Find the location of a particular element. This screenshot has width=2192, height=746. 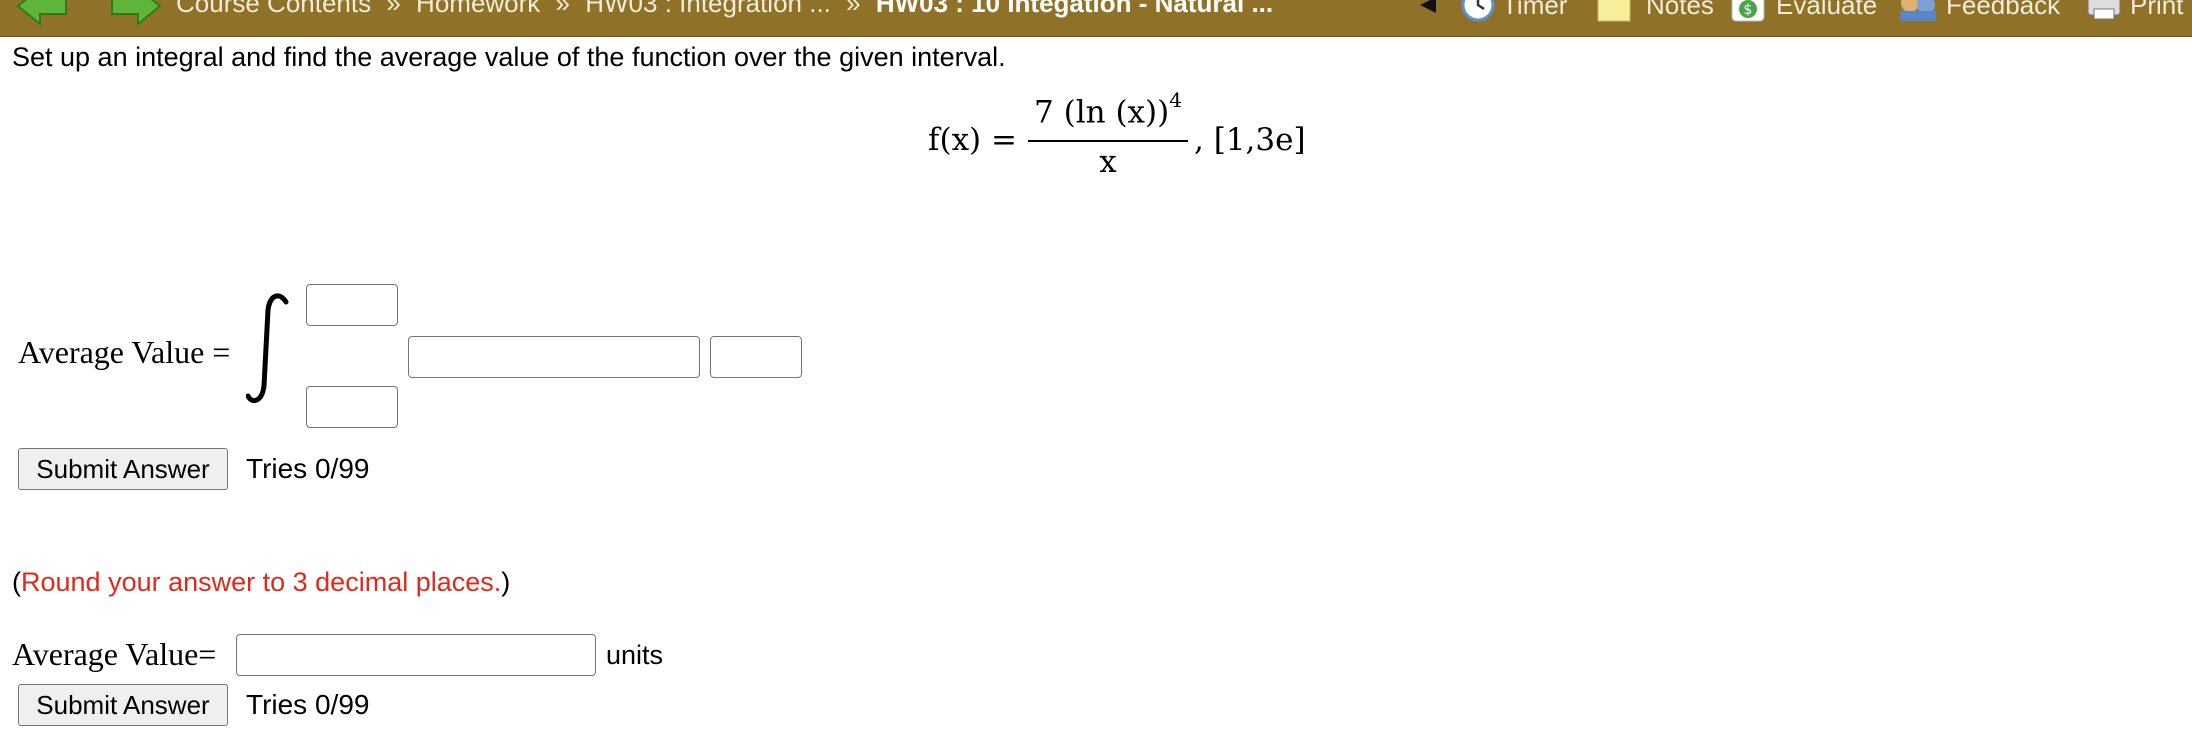

feedback-icon is located at coordinates (1918, 10).